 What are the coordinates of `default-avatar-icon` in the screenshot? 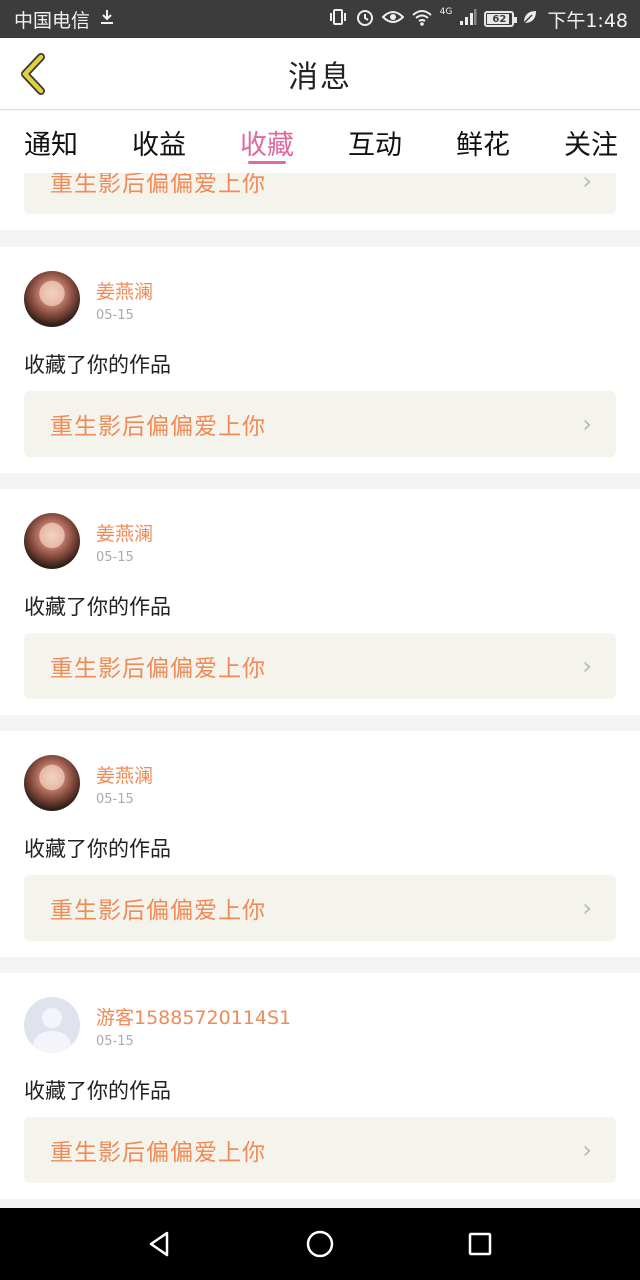 It's located at (52, 1025).